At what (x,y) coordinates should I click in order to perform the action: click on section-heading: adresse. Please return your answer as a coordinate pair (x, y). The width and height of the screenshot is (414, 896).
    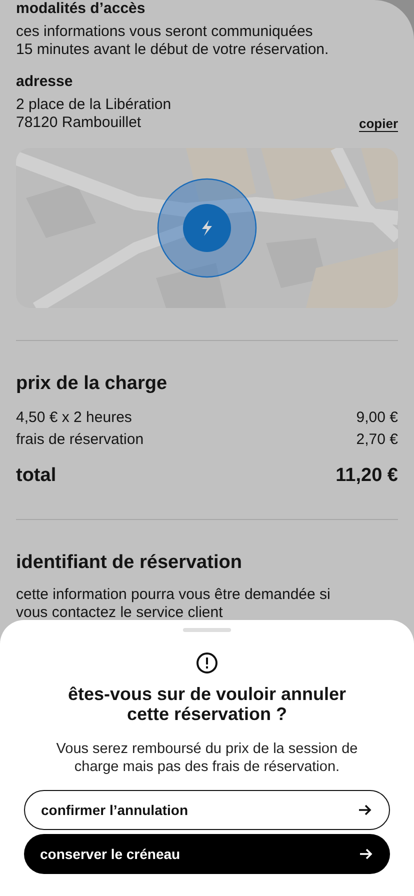
    Looking at the image, I should click on (45, 82).